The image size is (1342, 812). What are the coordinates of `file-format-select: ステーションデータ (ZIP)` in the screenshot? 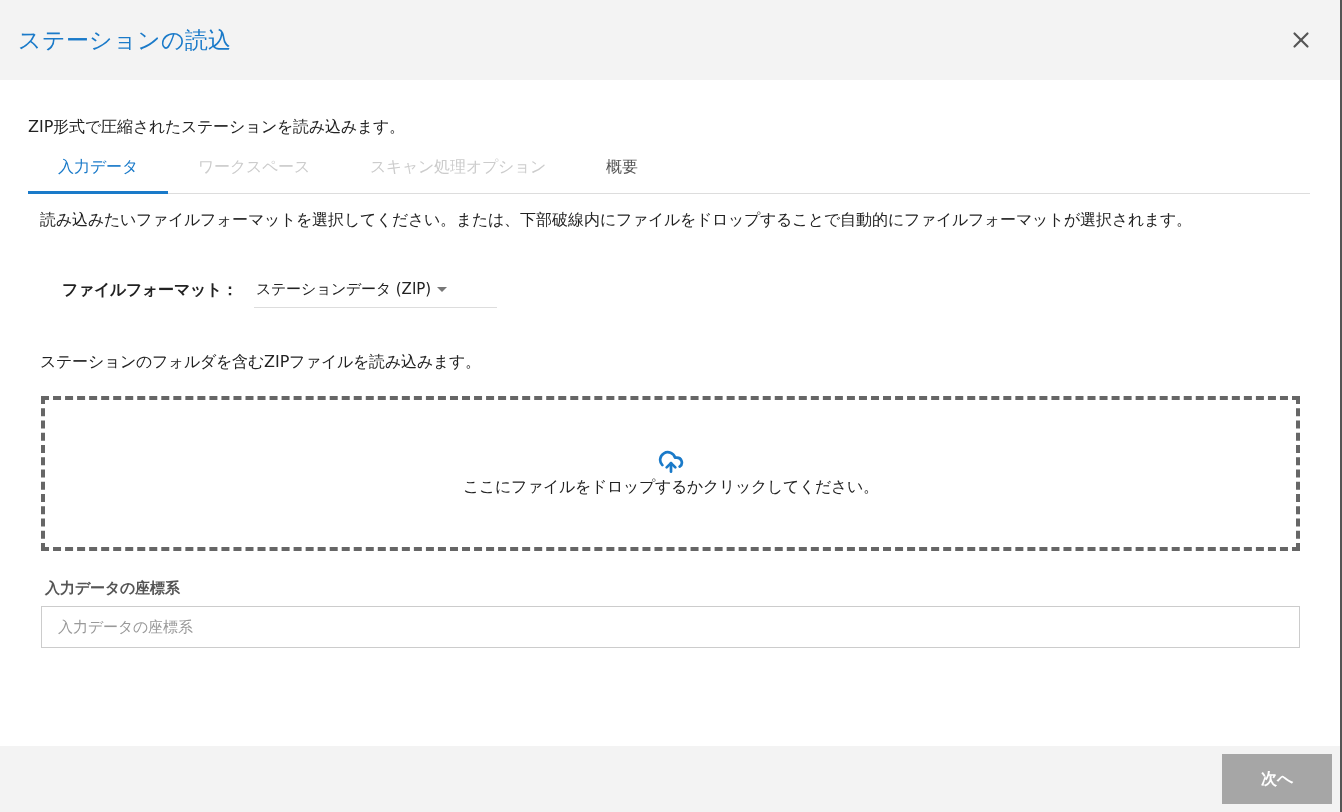 It's located at (375, 290).